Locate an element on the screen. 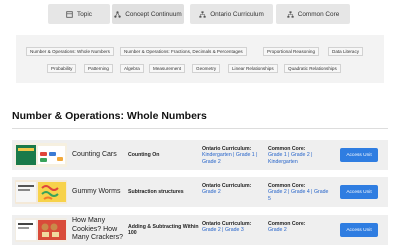 This screenshot has width=400, height=250. ontario-curriculum-block: Ontario Curriculum: Grade 2 is located at coordinates (226, 189).